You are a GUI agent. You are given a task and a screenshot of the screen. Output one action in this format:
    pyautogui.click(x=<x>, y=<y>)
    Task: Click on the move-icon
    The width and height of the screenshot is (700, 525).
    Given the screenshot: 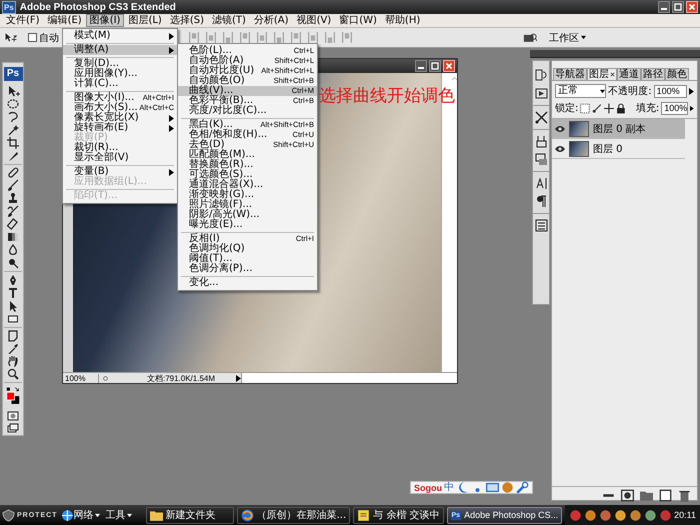 What is the action you would take?
    pyautogui.click(x=609, y=108)
    